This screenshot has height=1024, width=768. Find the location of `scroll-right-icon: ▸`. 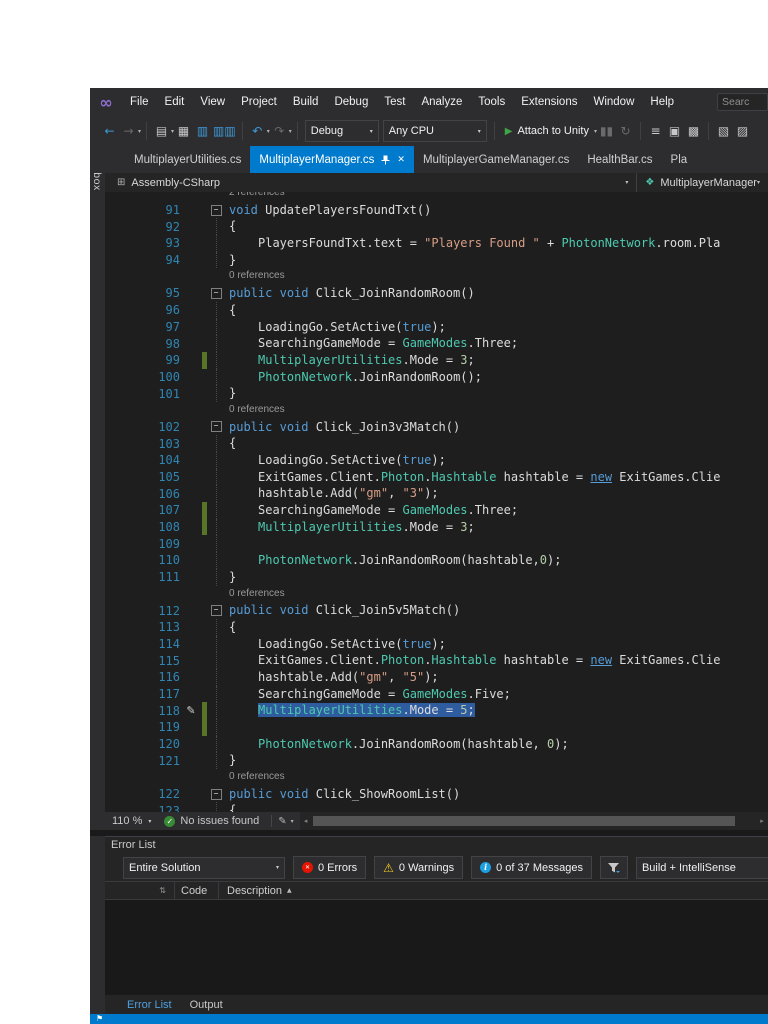

scroll-right-icon: ▸ is located at coordinates (762, 821).